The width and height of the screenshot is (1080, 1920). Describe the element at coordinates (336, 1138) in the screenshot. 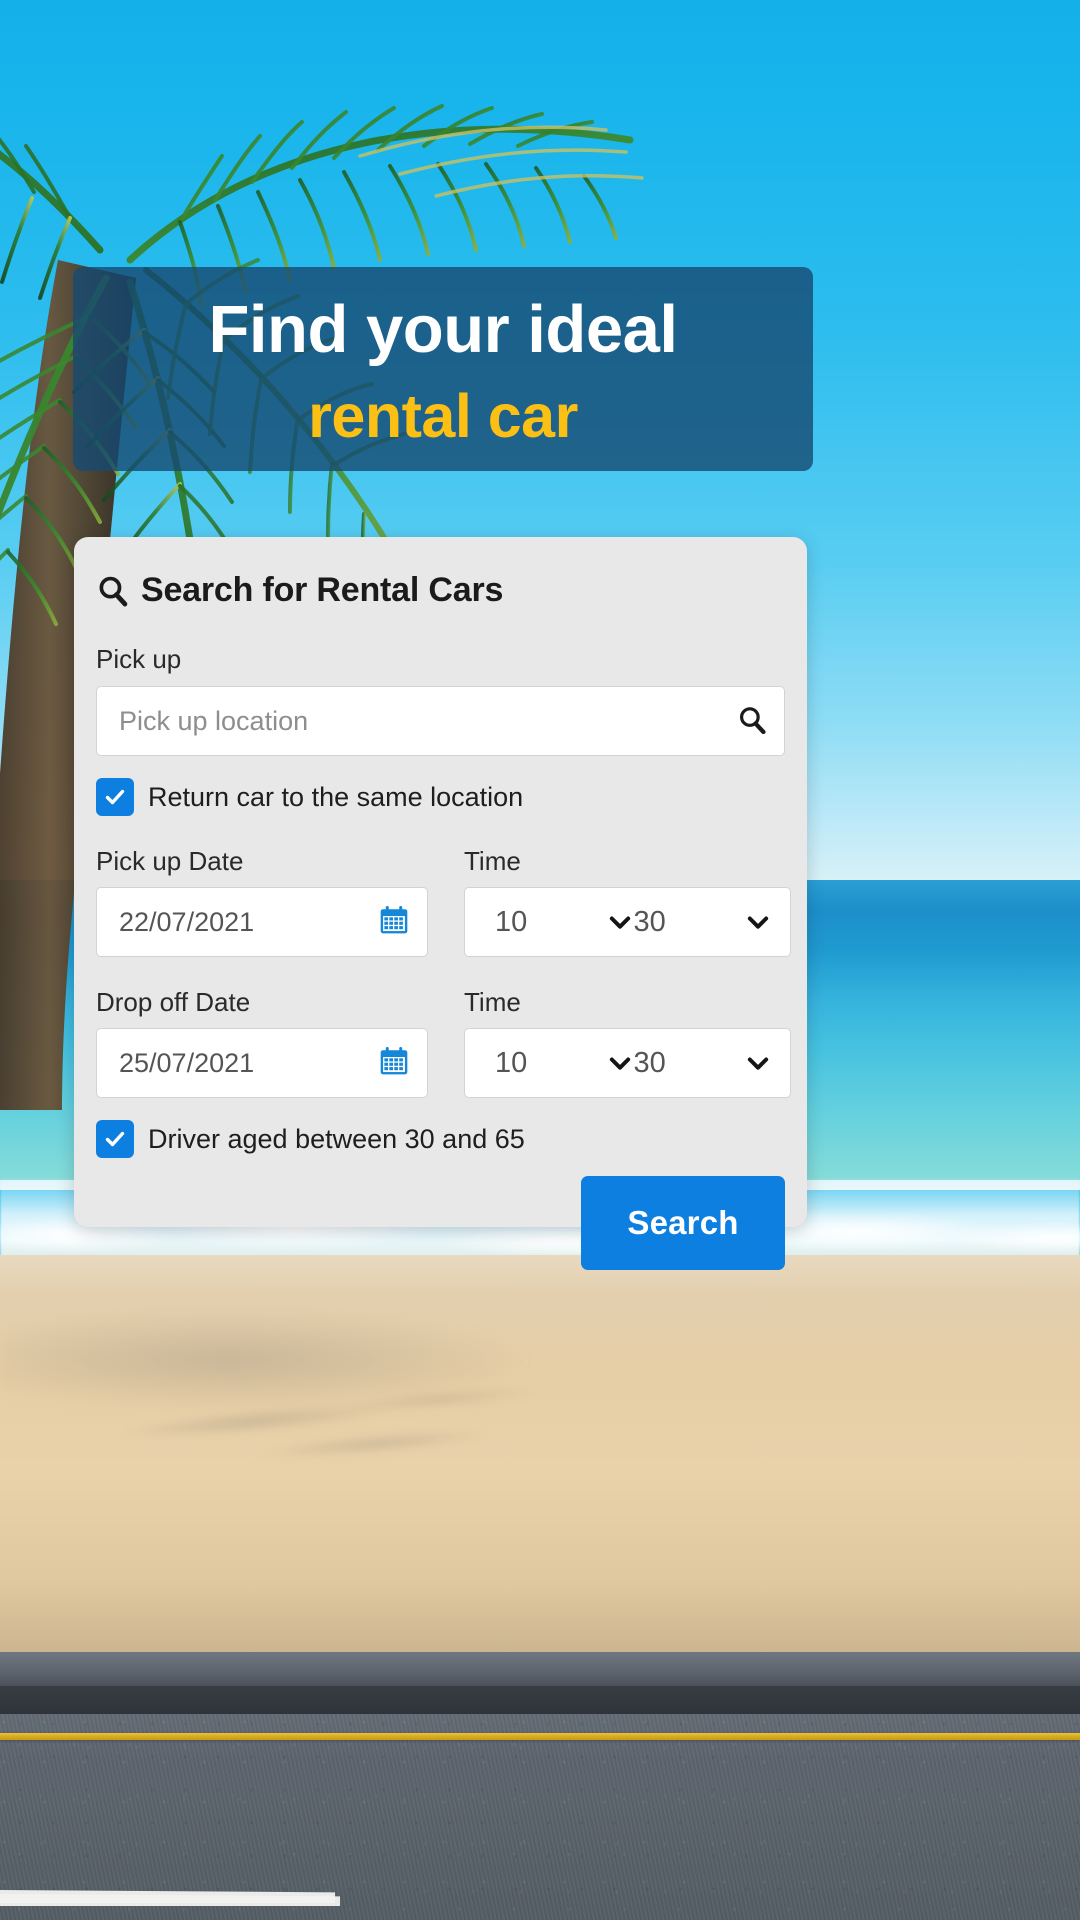

I see `driver-age-label: Driver aged between 30 and 65` at that location.